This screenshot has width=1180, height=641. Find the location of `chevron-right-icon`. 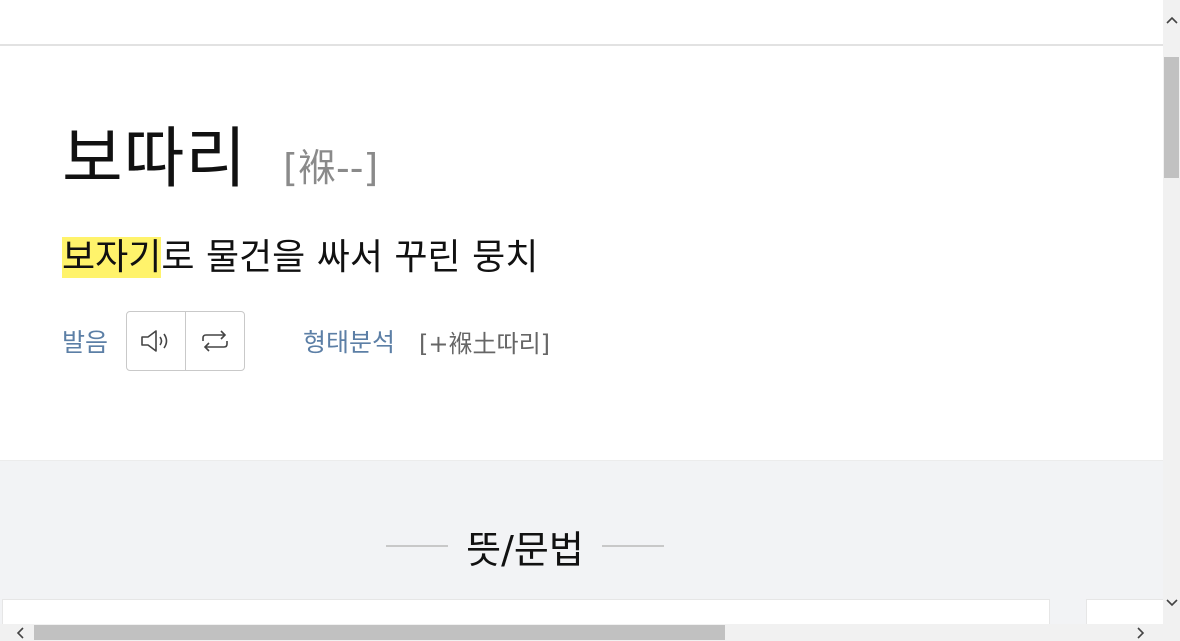

chevron-right-icon is located at coordinates (1141, 632).